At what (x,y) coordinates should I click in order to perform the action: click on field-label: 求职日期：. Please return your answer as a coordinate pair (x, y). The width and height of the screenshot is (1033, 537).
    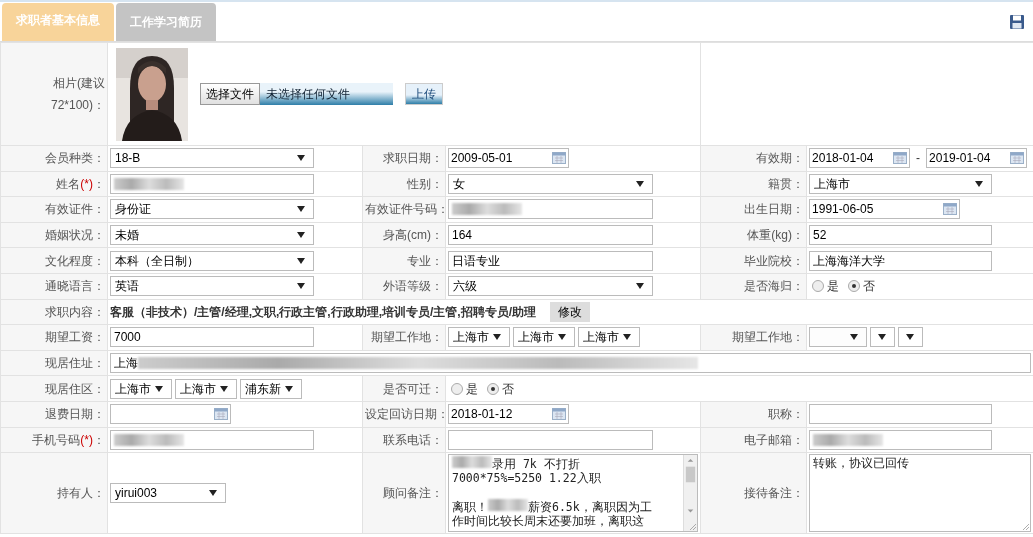
    Looking at the image, I should click on (413, 158).